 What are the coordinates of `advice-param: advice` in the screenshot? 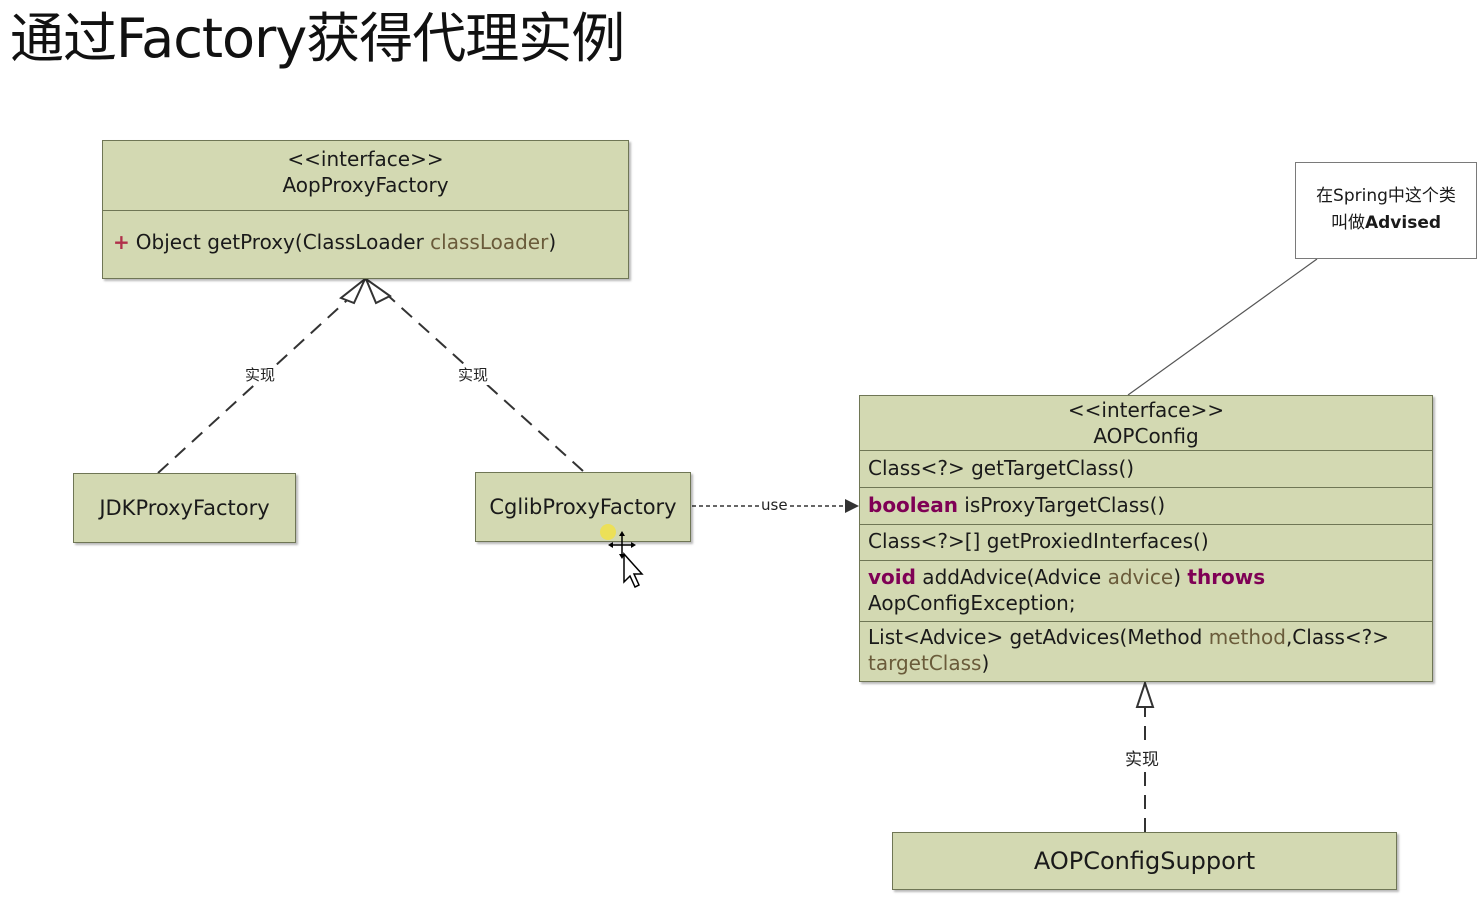 It's located at (1140, 577).